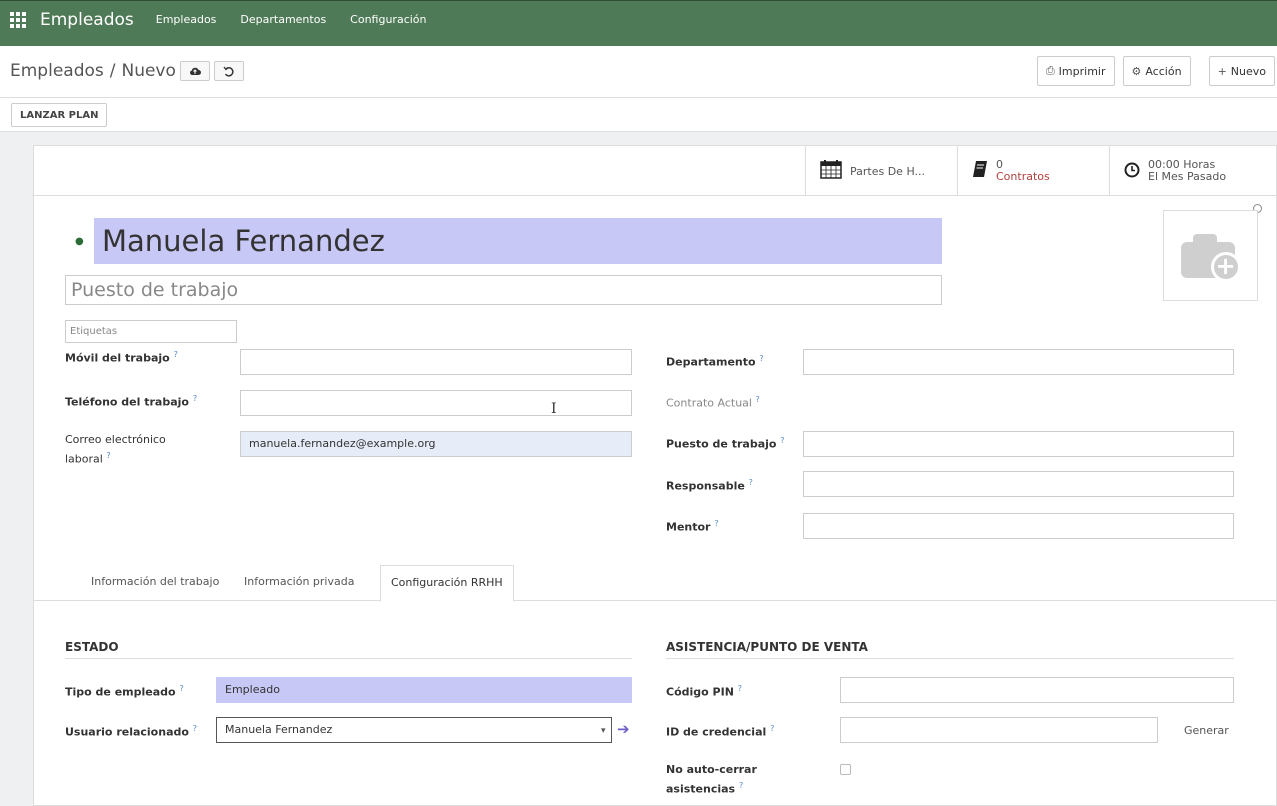 This screenshot has height=806, width=1277. Describe the element at coordinates (1206, 730) in the screenshot. I see `generate-badge-link: Generar` at that location.